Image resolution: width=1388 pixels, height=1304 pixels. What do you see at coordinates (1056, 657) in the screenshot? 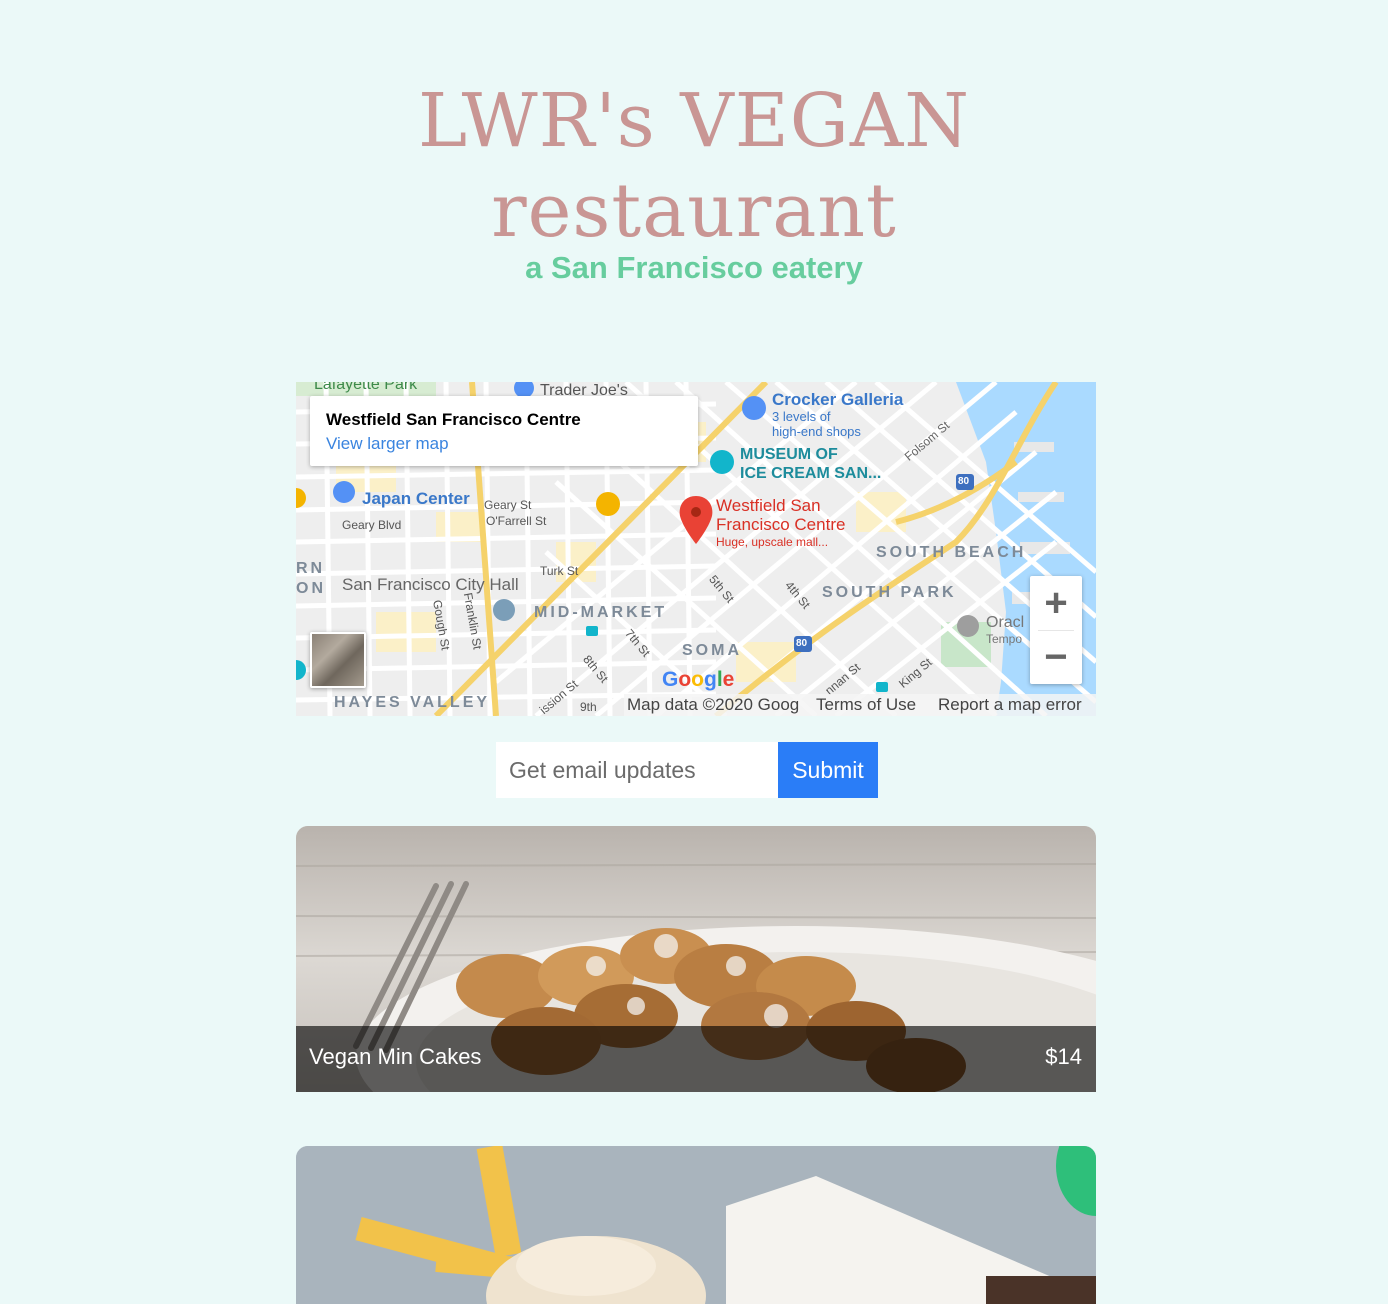
I see `zoom-out-button: −` at bounding box center [1056, 657].